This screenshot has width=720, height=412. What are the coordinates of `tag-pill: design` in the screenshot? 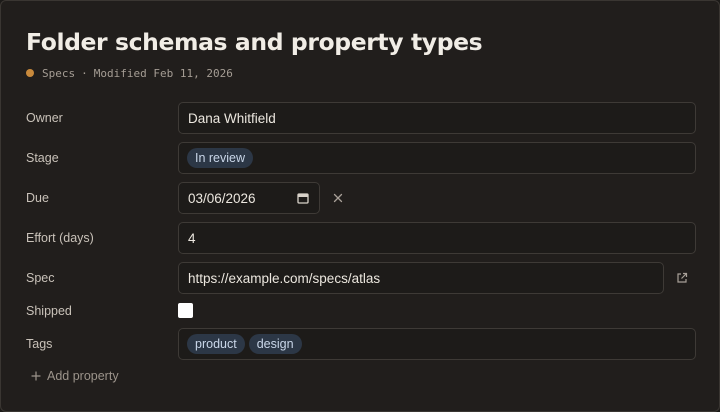 It's located at (275, 344).